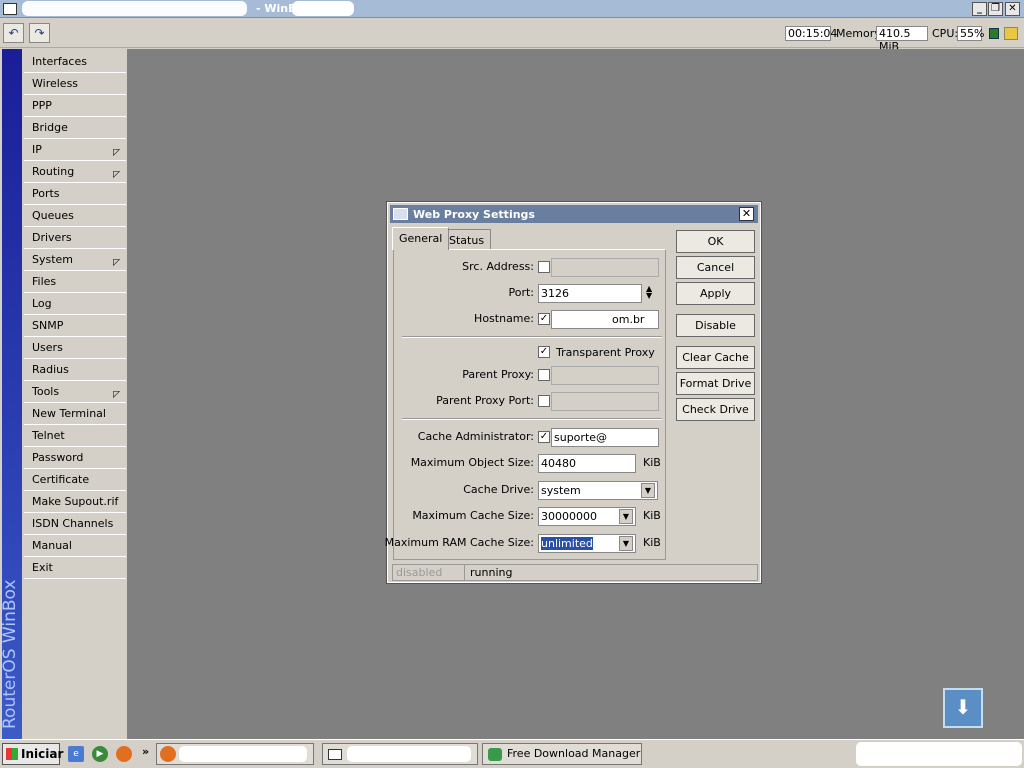  What do you see at coordinates (75, 348) in the screenshot?
I see `sidebar-item-users: Users` at bounding box center [75, 348].